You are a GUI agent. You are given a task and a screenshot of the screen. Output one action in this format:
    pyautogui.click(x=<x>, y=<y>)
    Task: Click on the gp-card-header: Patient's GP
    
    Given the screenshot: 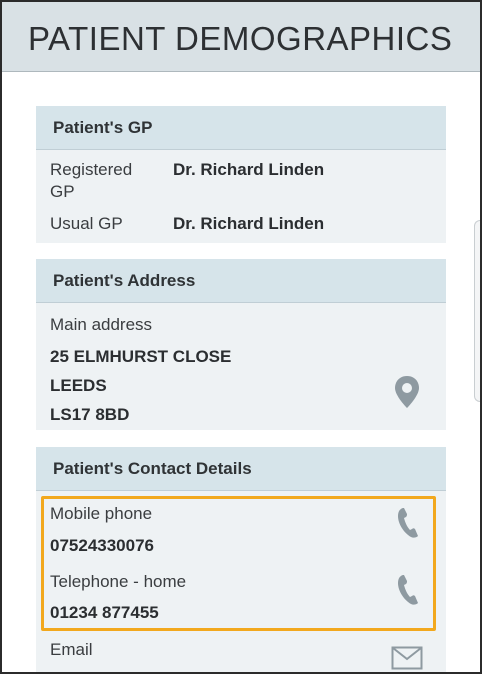 What is the action you would take?
    pyautogui.click(x=241, y=128)
    